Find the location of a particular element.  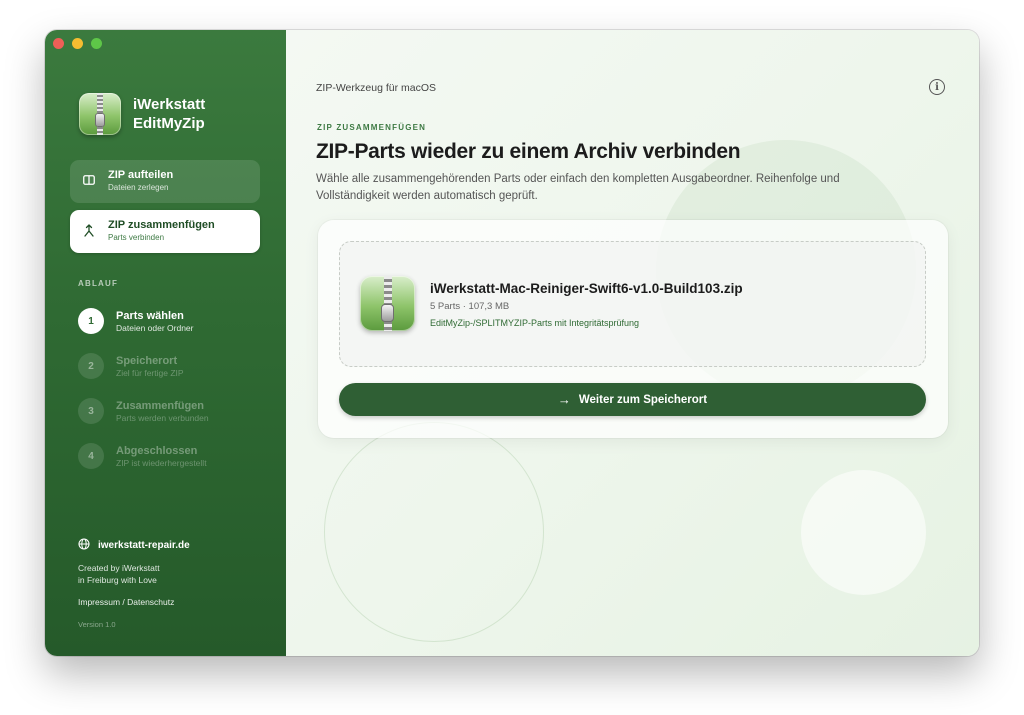

brand: iWerkstatt EditMyZip is located at coordinates (142, 114).